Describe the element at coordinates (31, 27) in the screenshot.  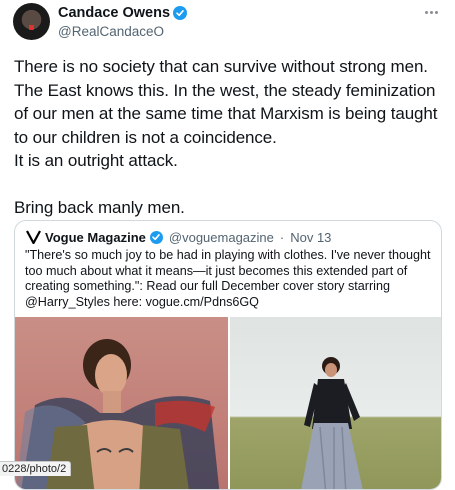
I see `avatar-detail` at that location.